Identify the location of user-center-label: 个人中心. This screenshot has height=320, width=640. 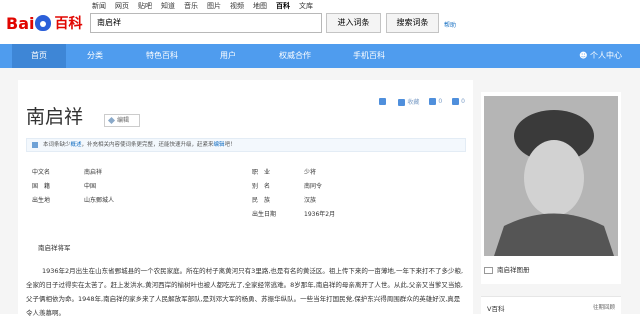
(606, 55).